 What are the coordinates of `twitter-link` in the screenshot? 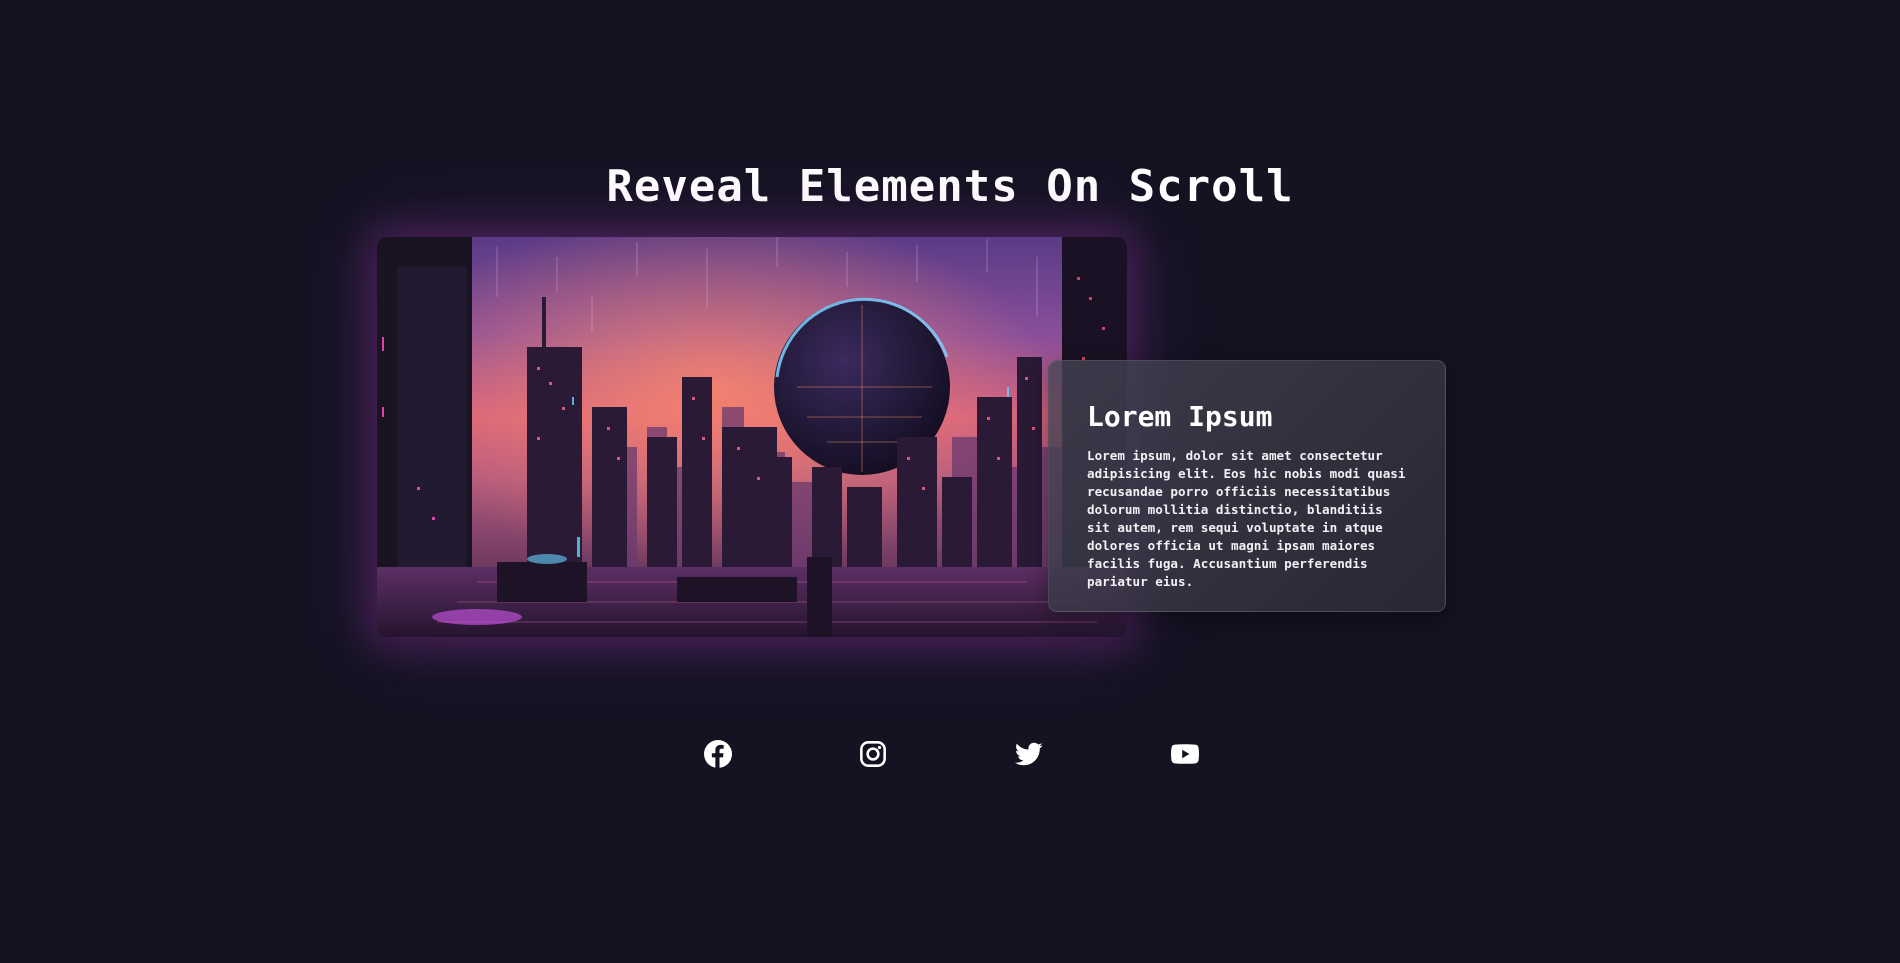 It's located at (1029, 754).